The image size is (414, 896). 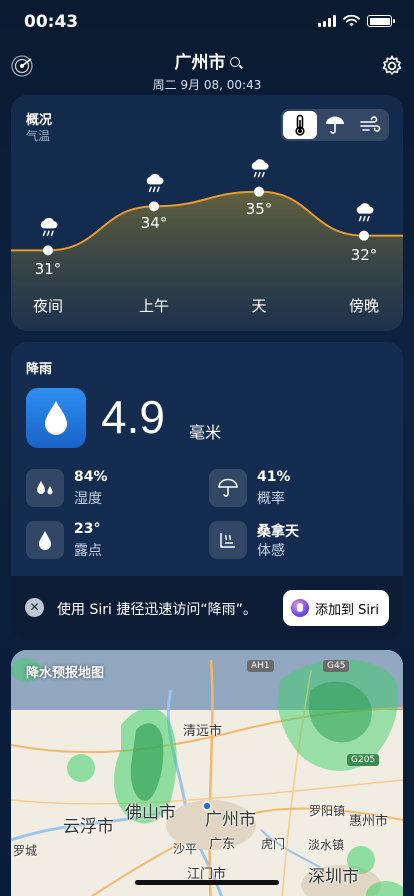 I want to click on precip-unit: 毫米, so click(x=205, y=432).